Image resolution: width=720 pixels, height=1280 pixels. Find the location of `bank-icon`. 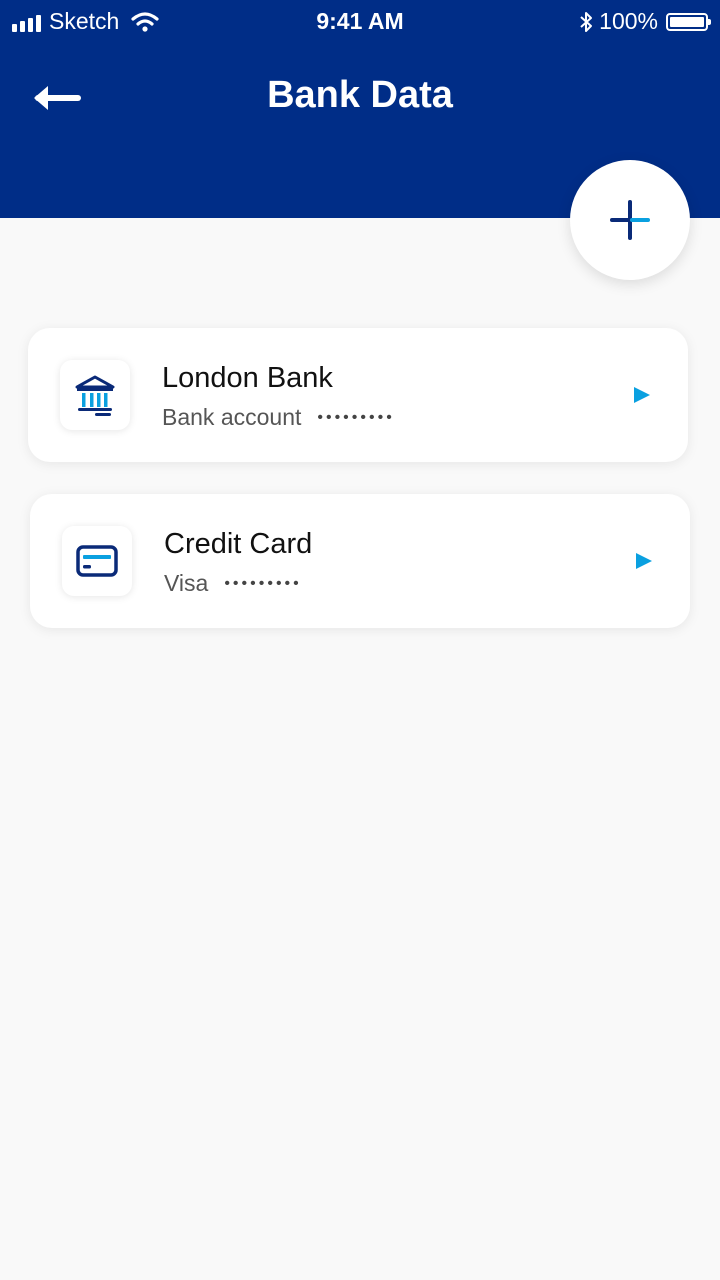

bank-icon is located at coordinates (95, 395).